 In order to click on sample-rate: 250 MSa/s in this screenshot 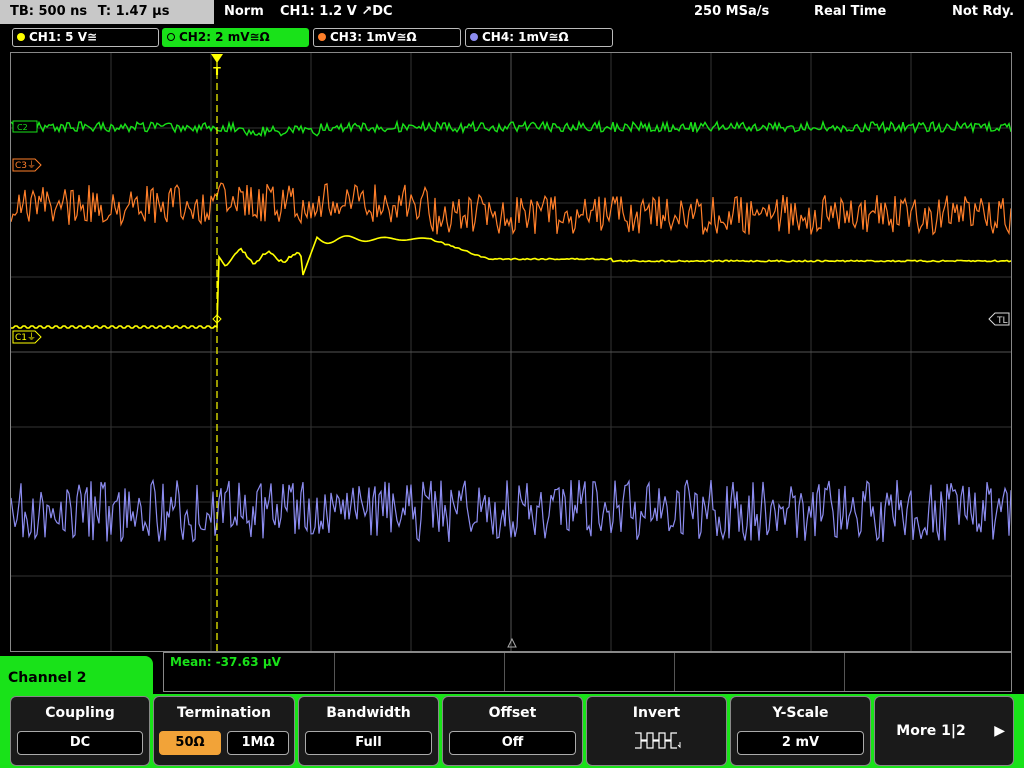, I will do `click(732, 11)`.